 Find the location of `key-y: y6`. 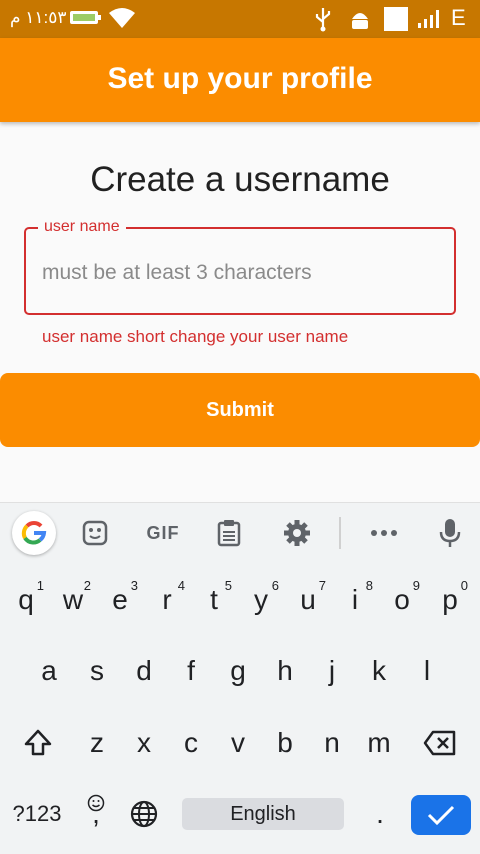

key-y: y6 is located at coordinates (261, 600).